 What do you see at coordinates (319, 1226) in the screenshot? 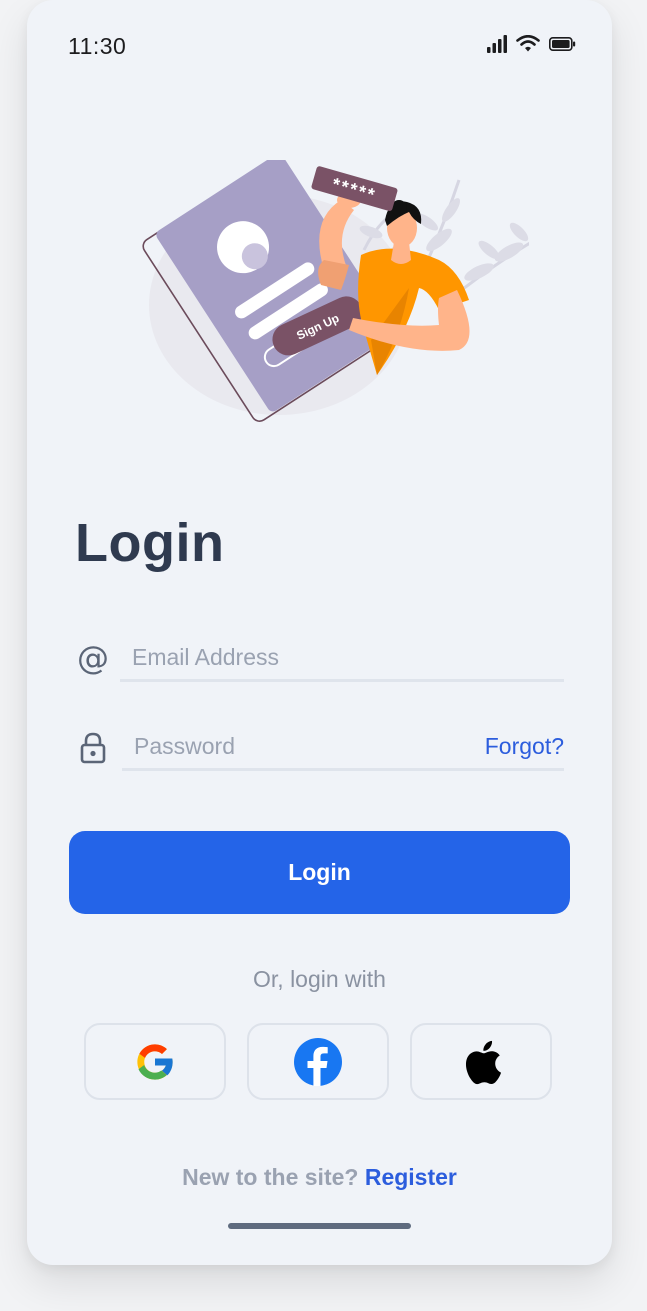
I see `home-indicator` at bounding box center [319, 1226].